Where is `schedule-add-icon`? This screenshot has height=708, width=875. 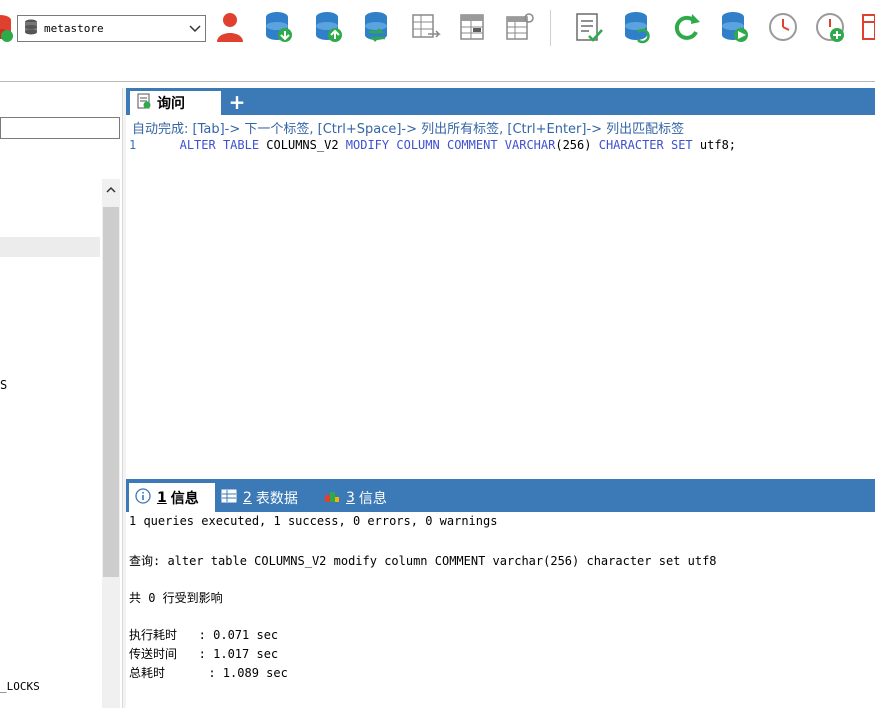 schedule-add-icon is located at coordinates (831, 27).